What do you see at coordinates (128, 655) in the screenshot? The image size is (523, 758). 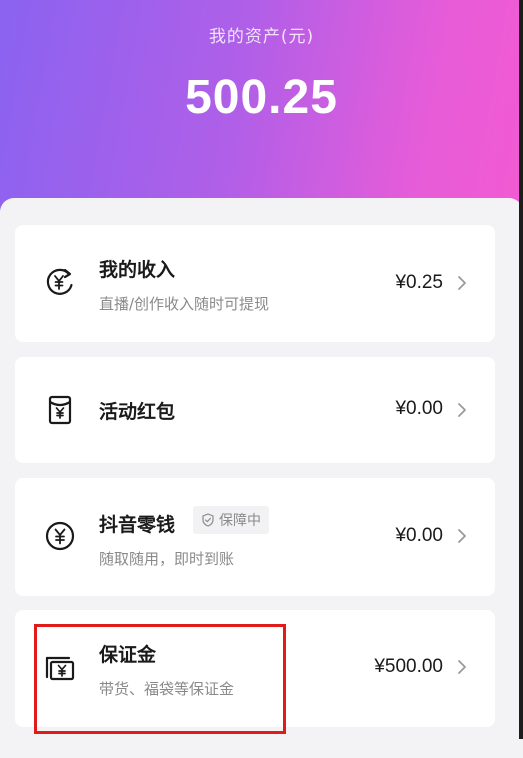 I see `card-deposit-title: 保证金` at bounding box center [128, 655].